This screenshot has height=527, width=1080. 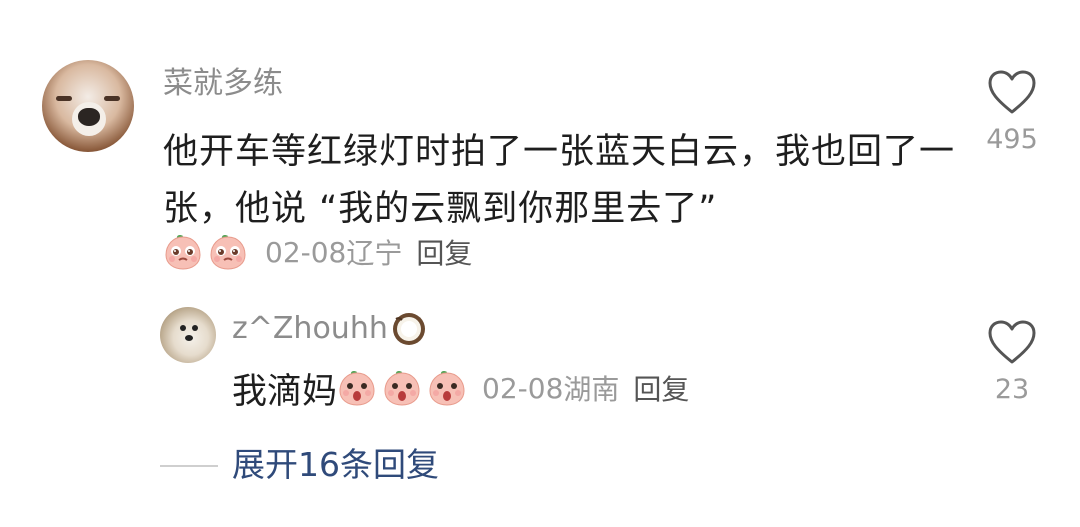 I want to click on reply-like-button: 23, so click(x=1012, y=362).